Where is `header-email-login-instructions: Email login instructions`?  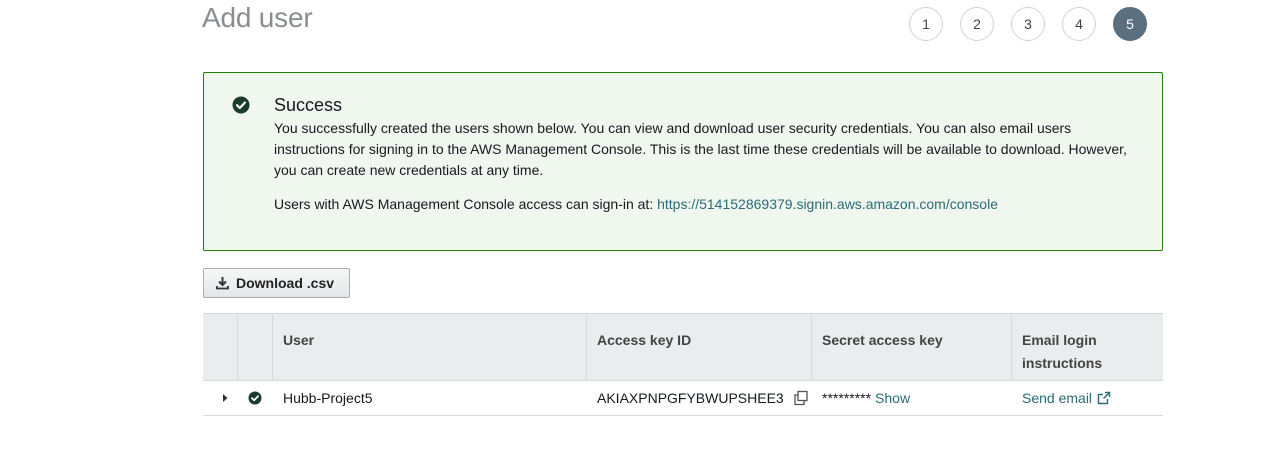 header-email-login-instructions: Email login instructions is located at coordinates (1087, 347).